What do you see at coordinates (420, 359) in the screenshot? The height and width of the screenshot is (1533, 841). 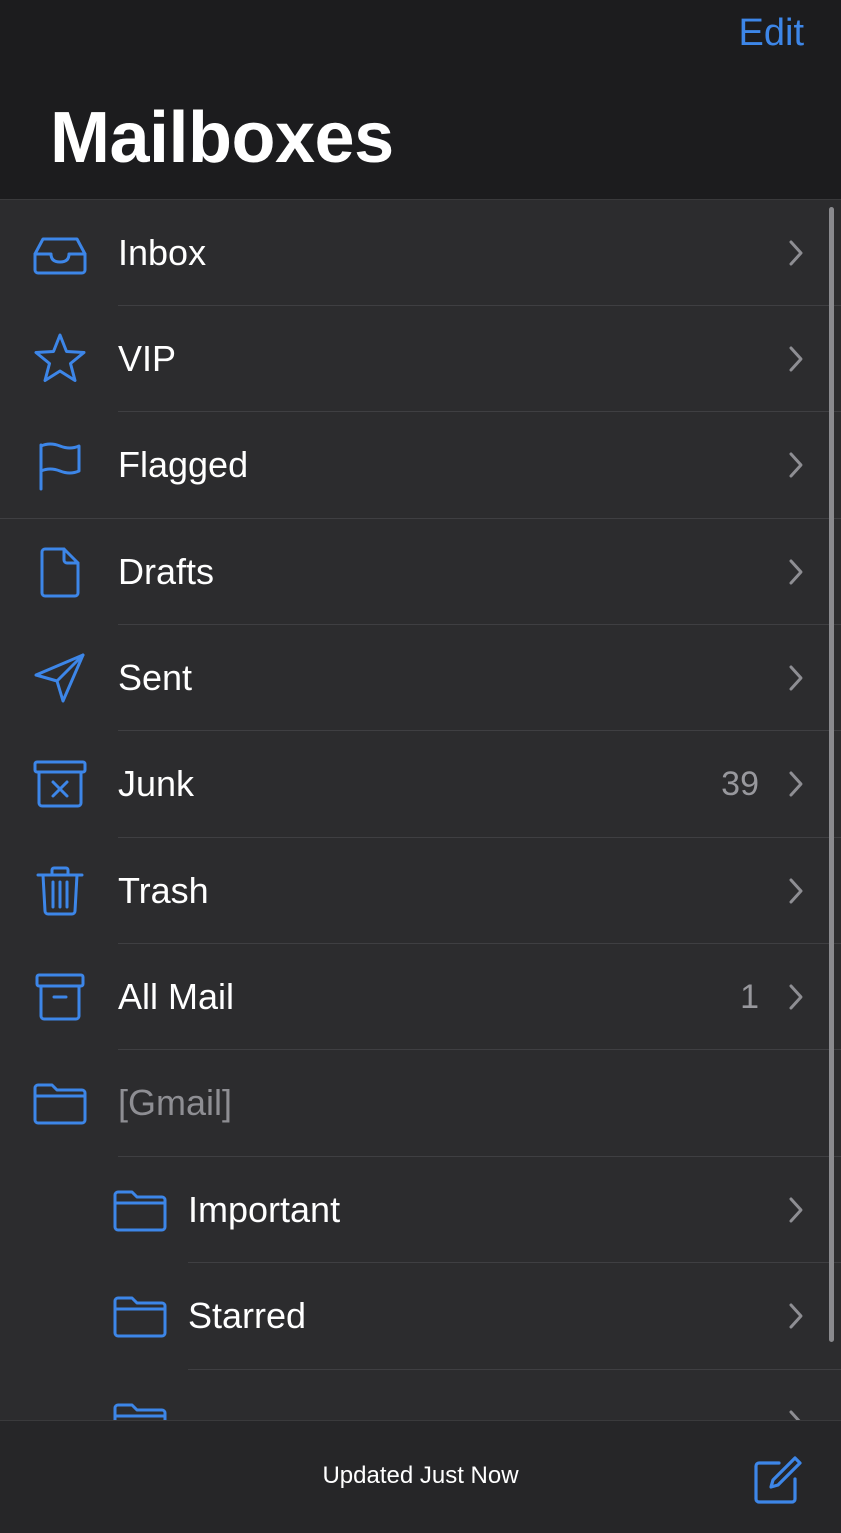 I see `mailbox-row-vip: VIP` at bounding box center [420, 359].